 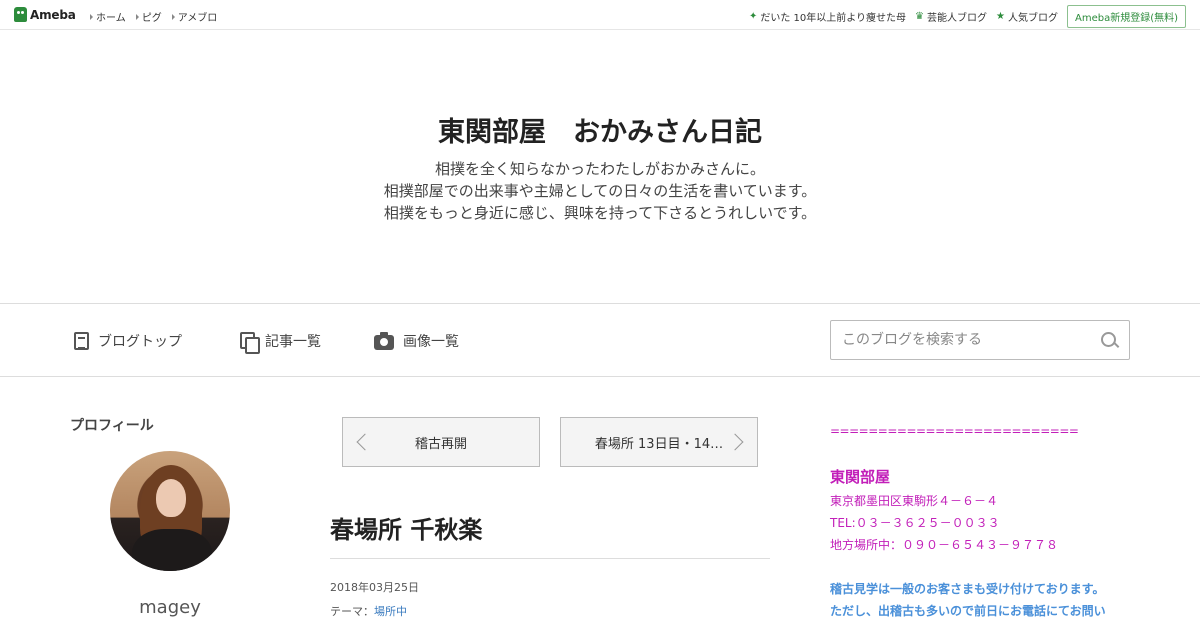 What do you see at coordinates (20, 14) in the screenshot?
I see `ameba-logo-icon` at bounding box center [20, 14].